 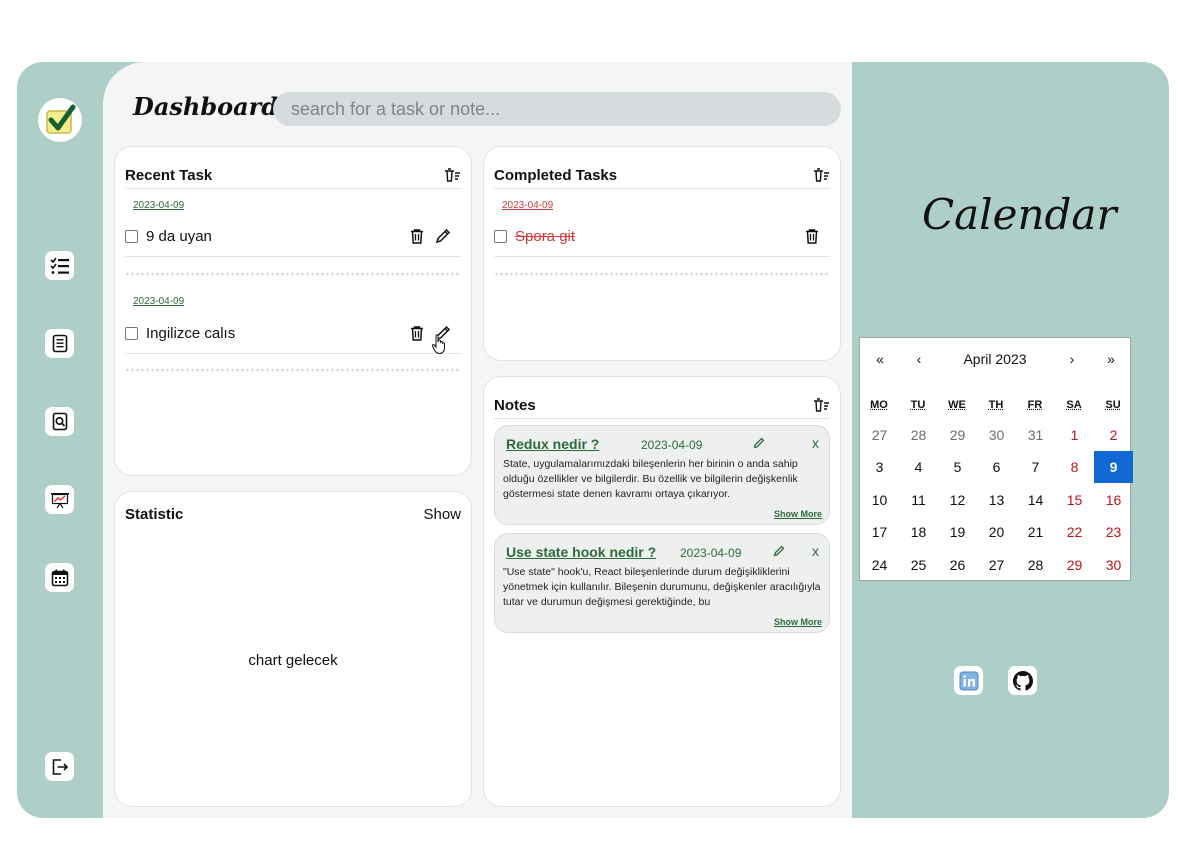 What do you see at coordinates (879, 532) in the screenshot?
I see `calendar-day: 17` at bounding box center [879, 532].